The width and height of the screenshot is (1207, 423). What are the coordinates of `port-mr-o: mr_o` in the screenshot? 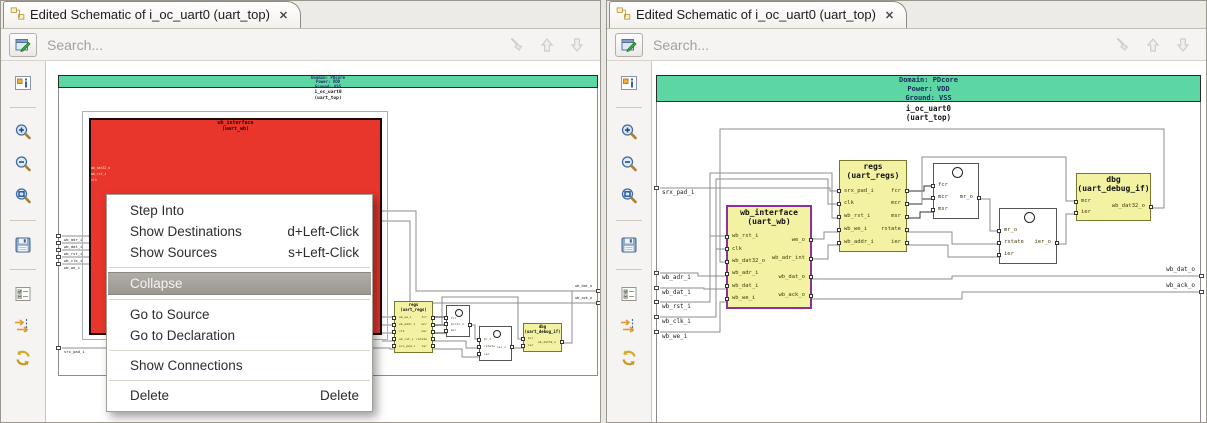 It's located at (968, 198).